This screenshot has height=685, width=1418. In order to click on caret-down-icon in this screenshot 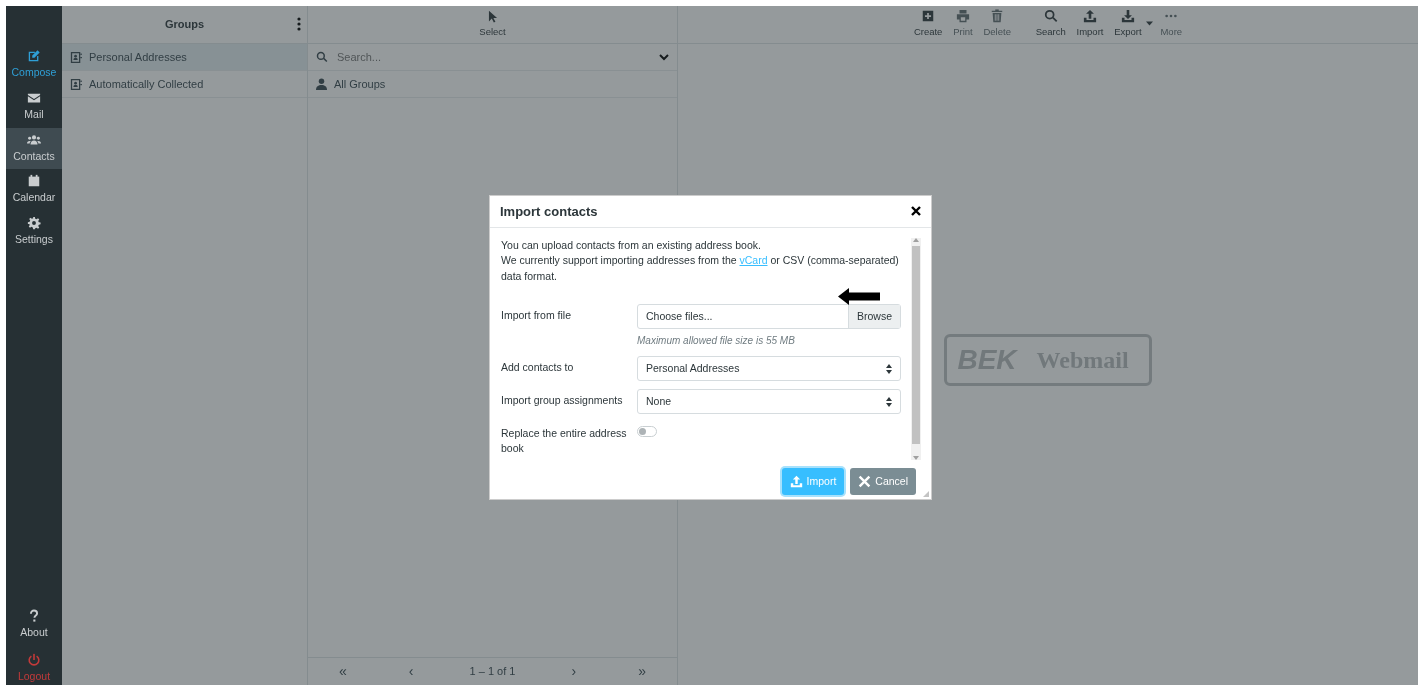, I will do `click(1149, 24)`.